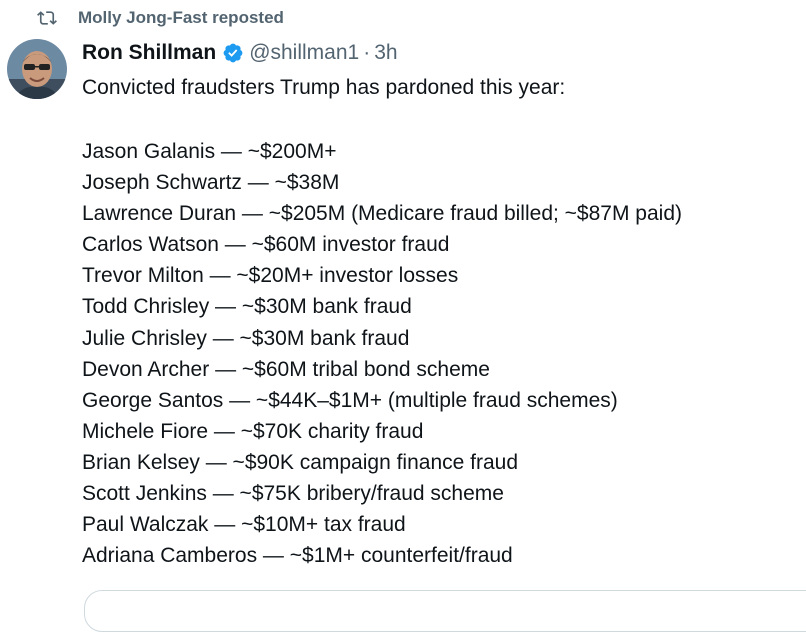 The image size is (806, 632). I want to click on list-item: Carlos Watson — ~$60M investor fraud, so click(266, 245).